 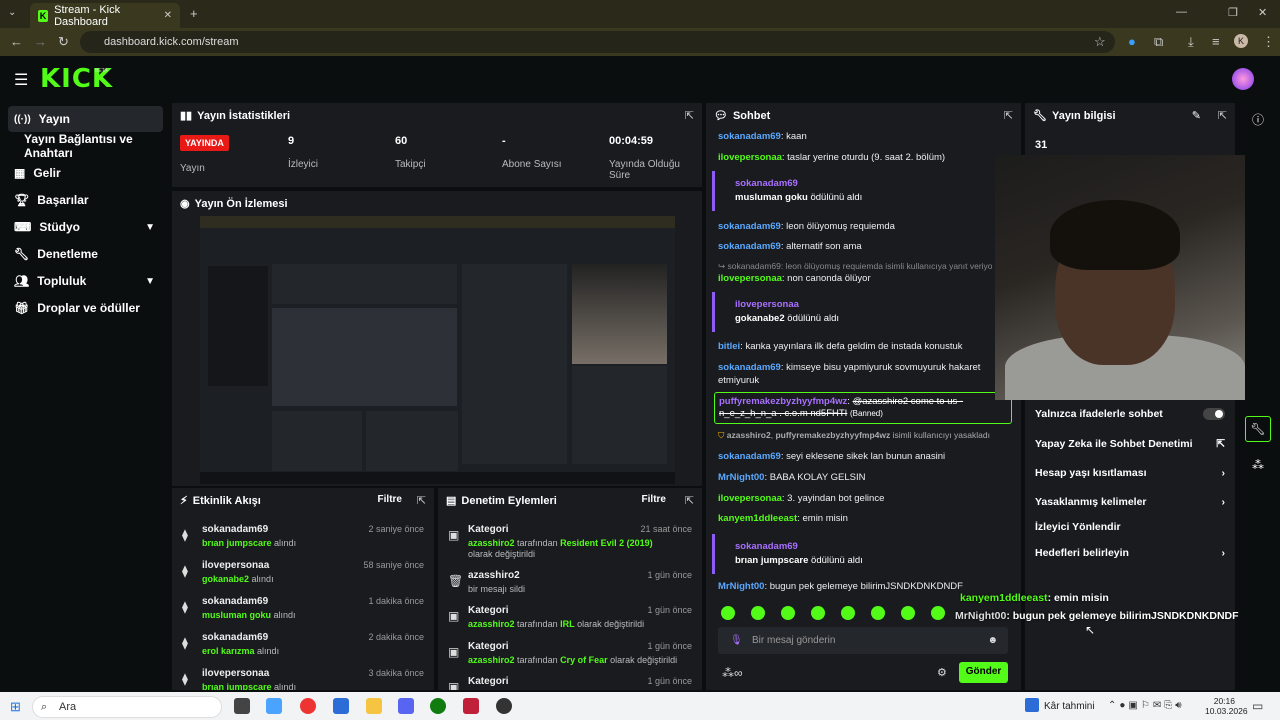 I want to click on reward-name: musluman goku, so click(x=771, y=197).